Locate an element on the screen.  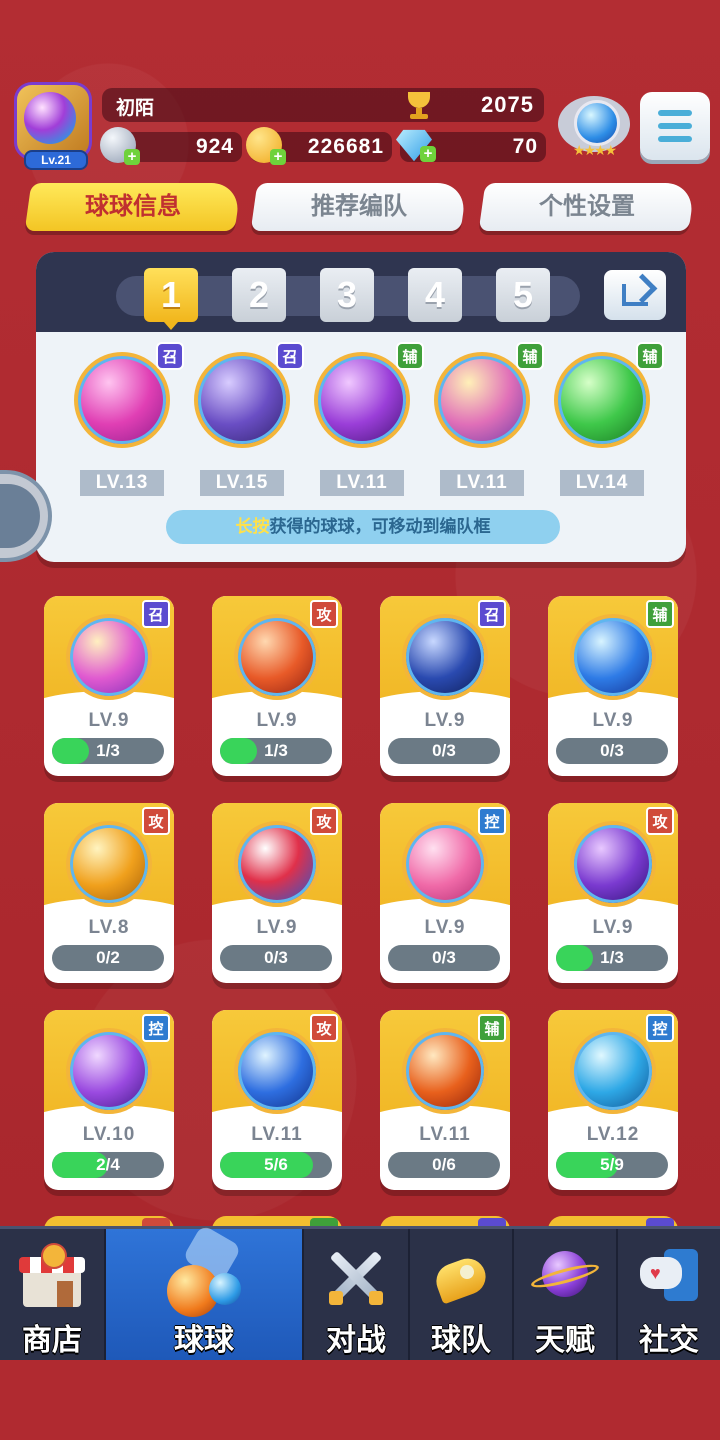
ball-card: 辅 LV.9 0/3 is located at coordinates (613, 686).